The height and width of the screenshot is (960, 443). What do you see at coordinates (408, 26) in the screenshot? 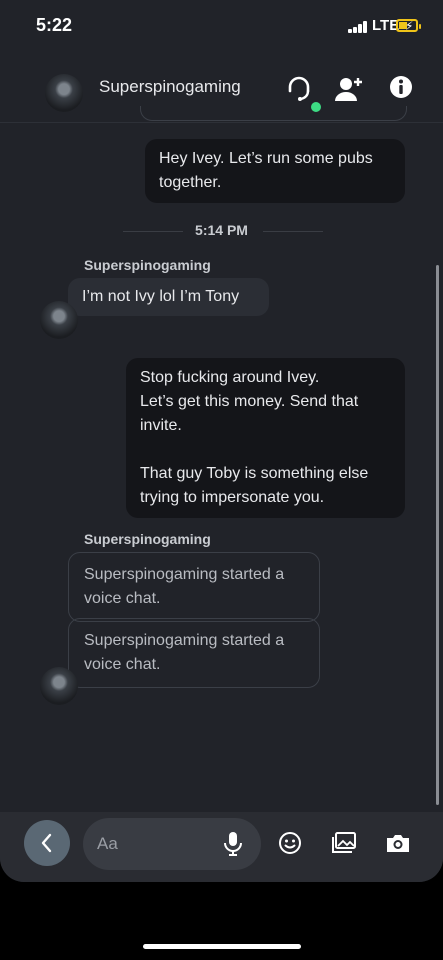
I see `battery-icon: ⚡` at bounding box center [408, 26].